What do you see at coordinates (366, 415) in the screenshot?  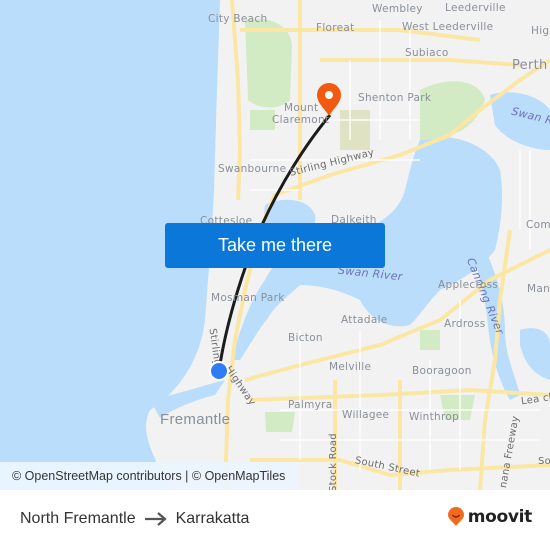 I see `map-label-willagee: Willagee` at bounding box center [366, 415].